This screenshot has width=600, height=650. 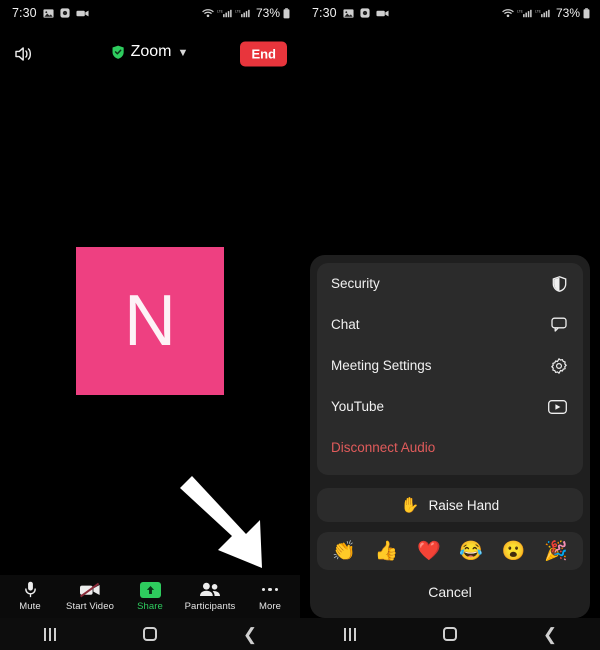 What do you see at coordinates (450, 365) in the screenshot?
I see `menu-item-meeting-settings: Meeting Settings` at bounding box center [450, 365].